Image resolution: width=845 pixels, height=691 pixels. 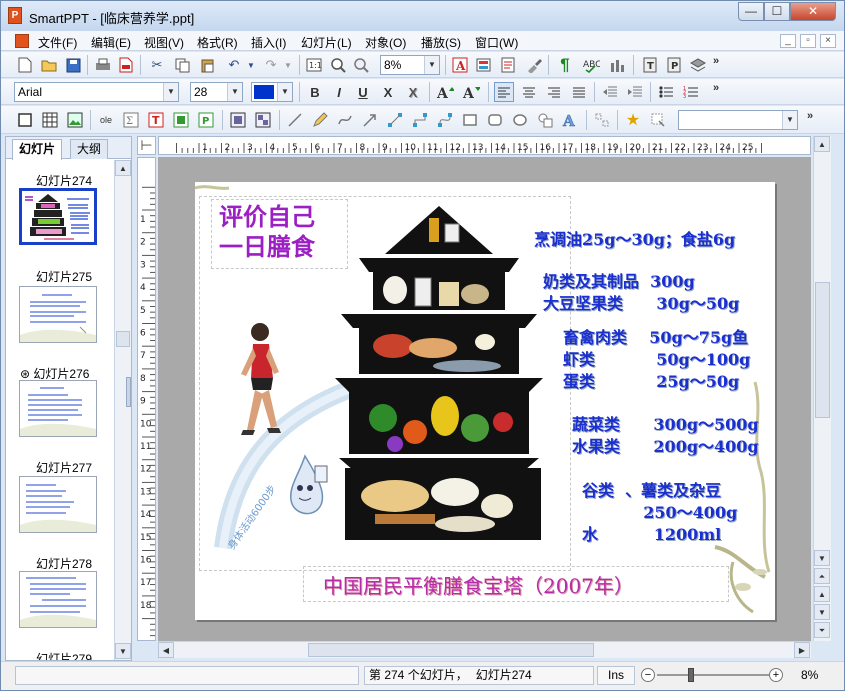 I want to click on align-justify-icon, so click(x=579, y=92).